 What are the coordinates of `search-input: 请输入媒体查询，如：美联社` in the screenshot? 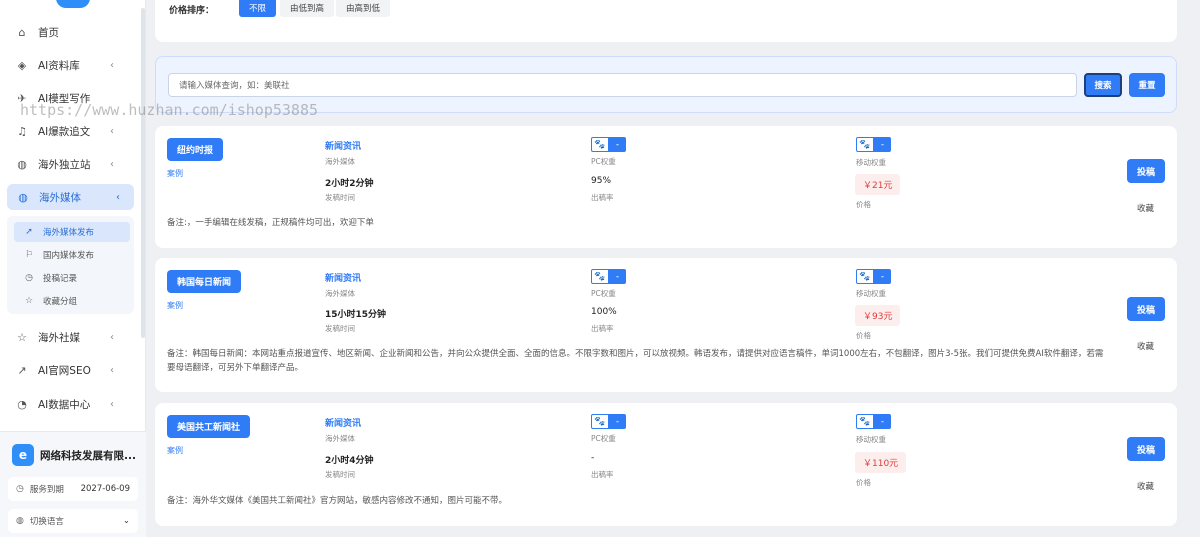 It's located at (622, 85).